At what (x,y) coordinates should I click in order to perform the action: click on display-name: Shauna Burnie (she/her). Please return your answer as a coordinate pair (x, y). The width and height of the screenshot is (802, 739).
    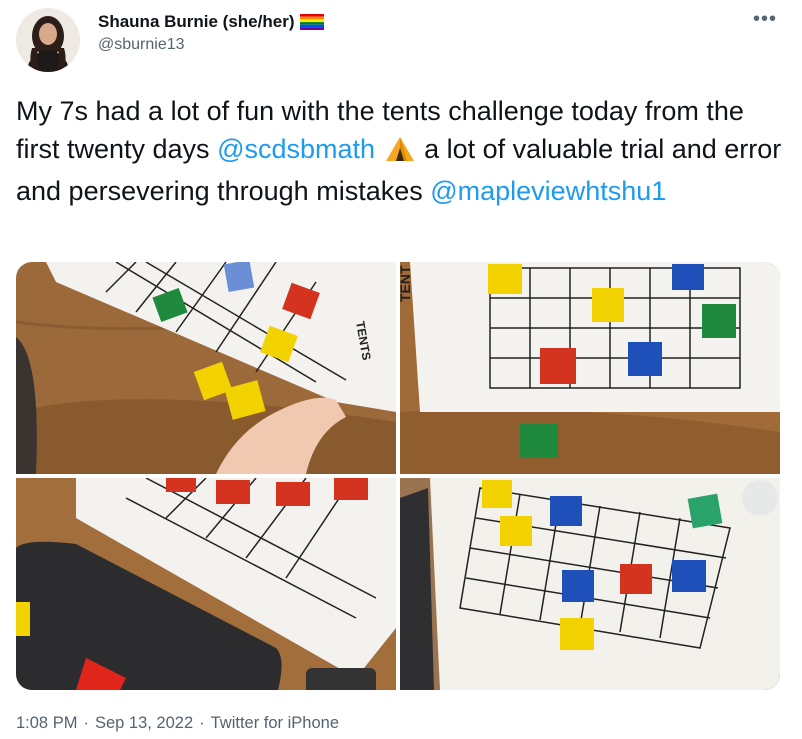
    Looking at the image, I should click on (196, 22).